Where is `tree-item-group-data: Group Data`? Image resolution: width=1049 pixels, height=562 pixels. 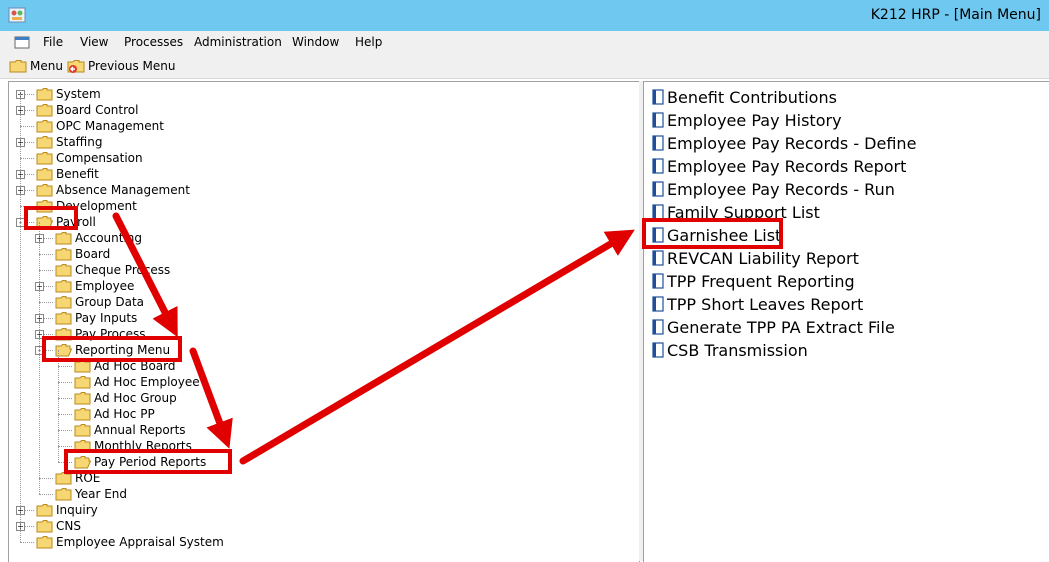 tree-item-group-data: Group Data is located at coordinates (99, 302).